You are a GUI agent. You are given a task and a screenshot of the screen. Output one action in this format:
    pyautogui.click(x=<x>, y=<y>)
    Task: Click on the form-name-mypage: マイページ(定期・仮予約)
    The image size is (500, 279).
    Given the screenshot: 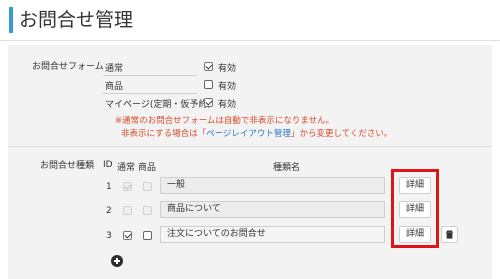 What is the action you would take?
    pyautogui.click(x=158, y=105)
    